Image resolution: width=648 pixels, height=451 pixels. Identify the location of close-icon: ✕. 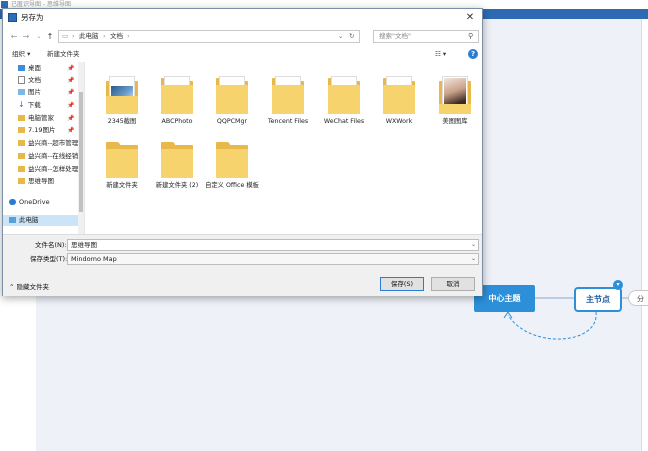
(470, 18).